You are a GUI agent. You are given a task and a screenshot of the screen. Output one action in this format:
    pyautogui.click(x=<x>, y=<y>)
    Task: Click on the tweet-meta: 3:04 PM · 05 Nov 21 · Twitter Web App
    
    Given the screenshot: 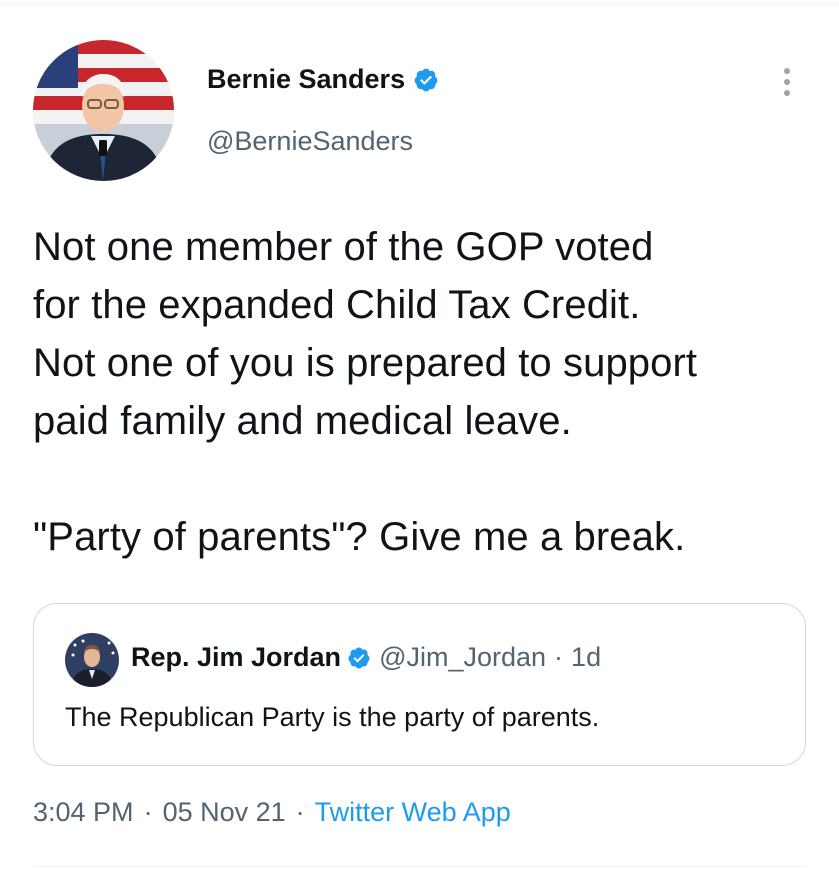 What is the action you would take?
    pyautogui.click(x=272, y=812)
    